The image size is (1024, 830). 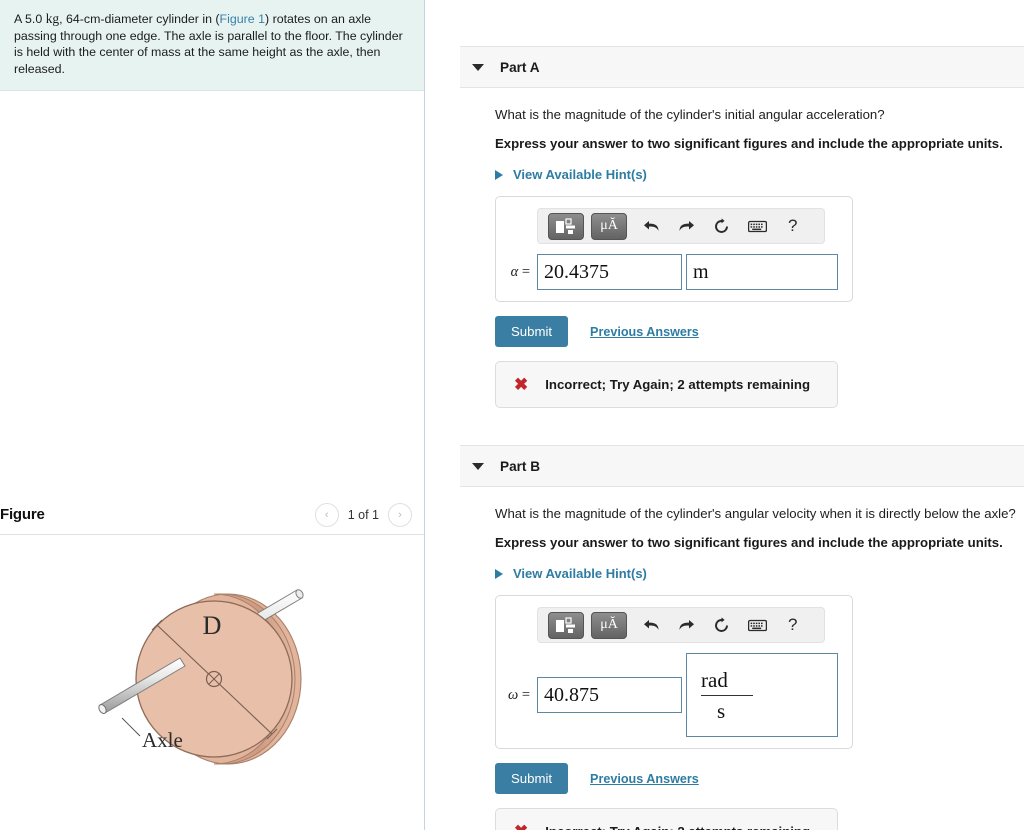 What do you see at coordinates (326, 514) in the screenshot?
I see `figure-prev-button: ‹` at bounding box center [326, 514].